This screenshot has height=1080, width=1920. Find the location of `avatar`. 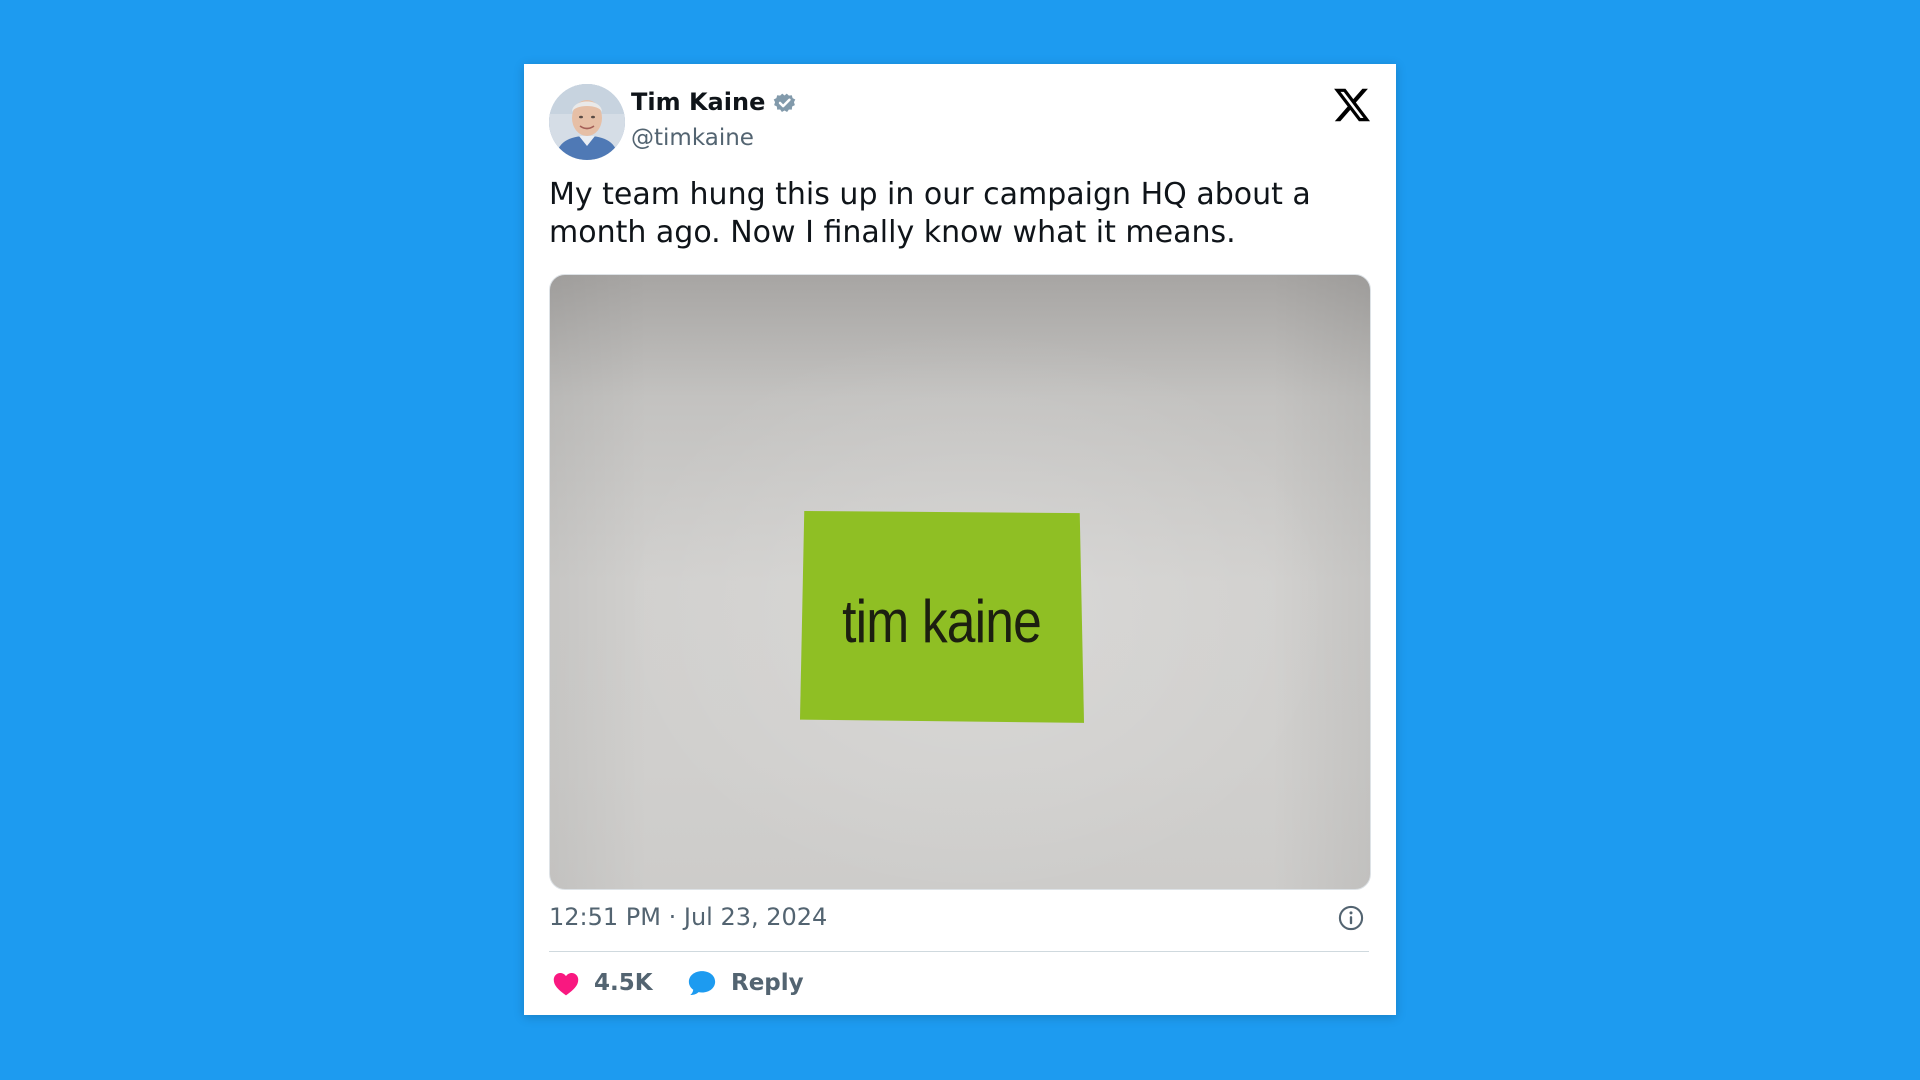

avatar is located at coordinates (587, 122).